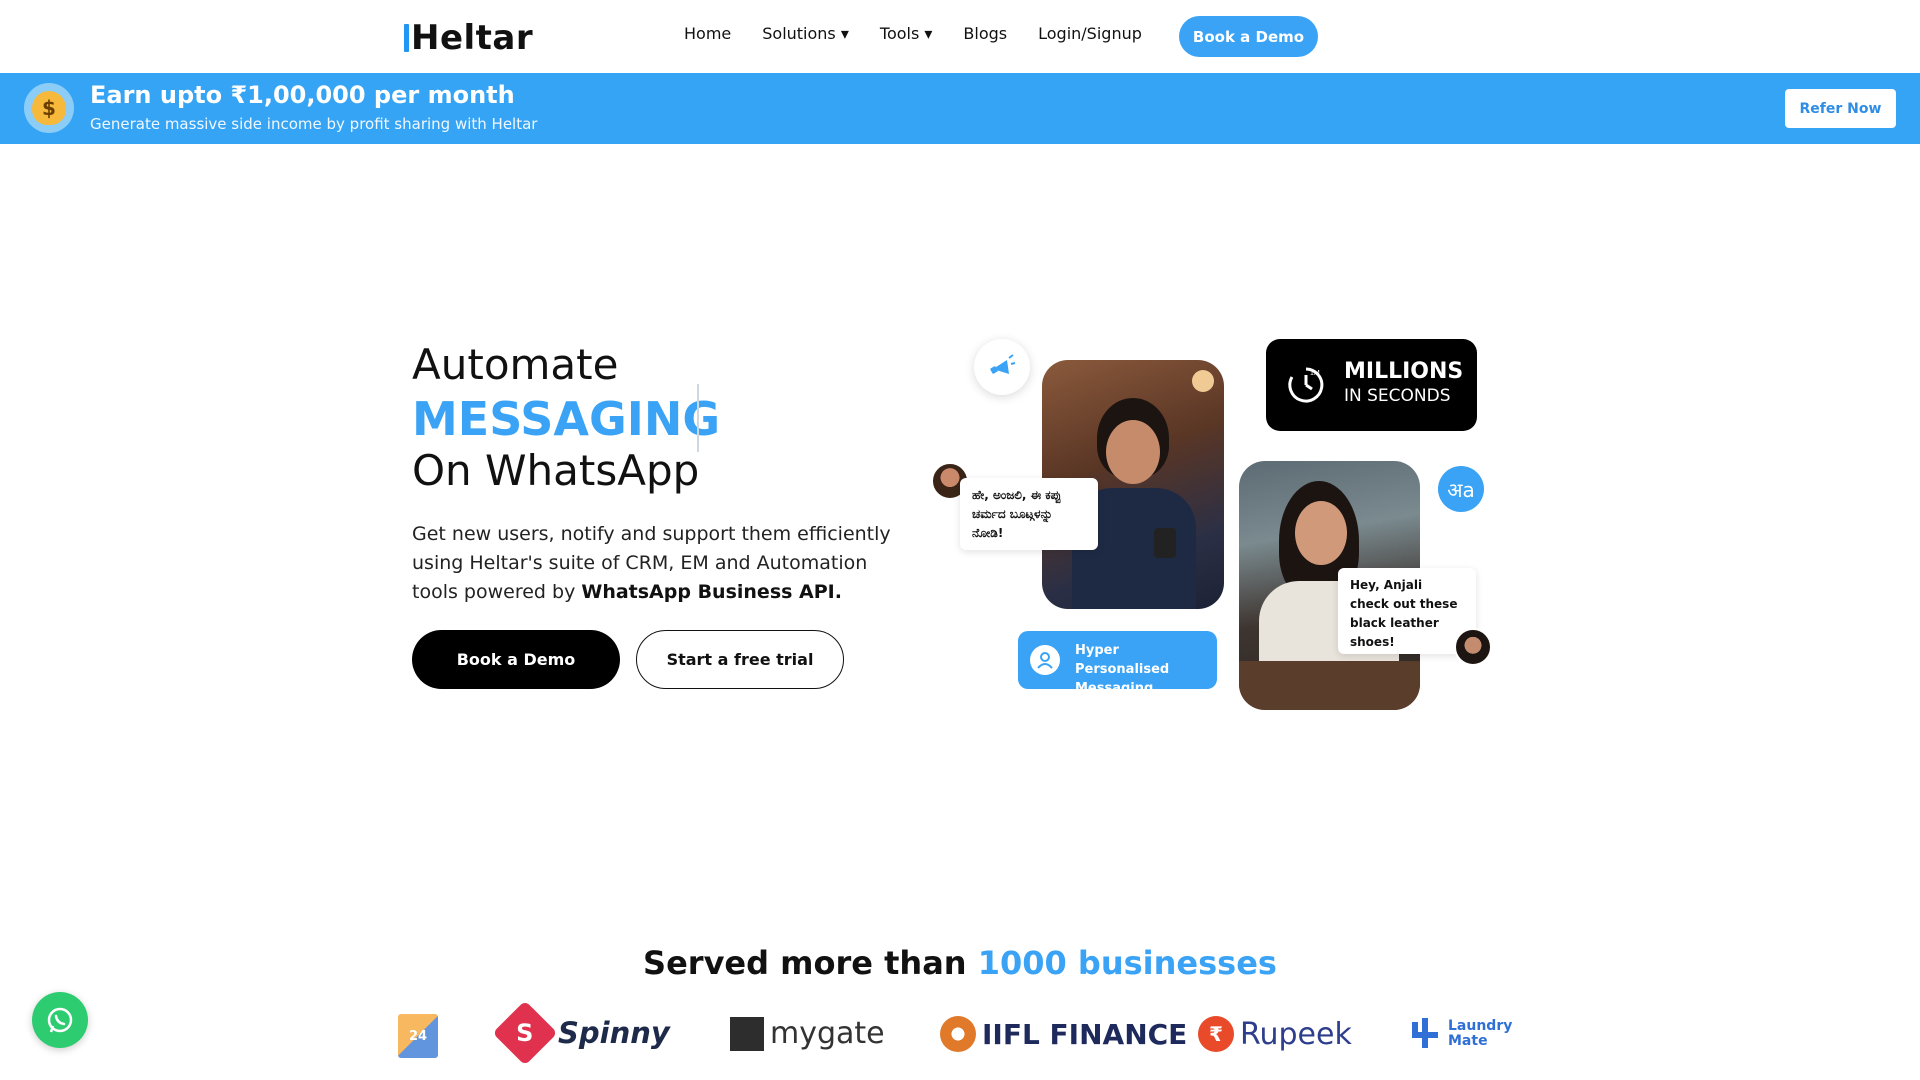 This screenshot has height=1080, width=1920. What do you see at coordinates (1275, 1034) in the screenshot?
I see `client-logo-rupeek: ₹ Rupeek` at bounding box center [1275, 1034].